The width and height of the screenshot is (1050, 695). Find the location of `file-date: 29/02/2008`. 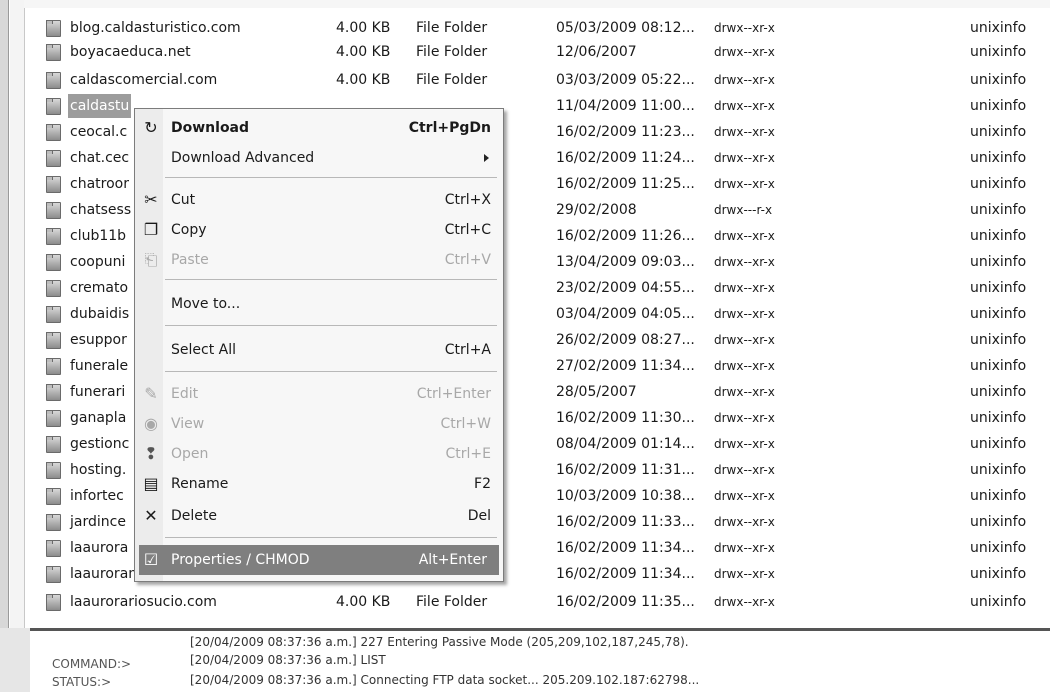

file-date: 29/02/2008 is located at coordinates (596, 210).